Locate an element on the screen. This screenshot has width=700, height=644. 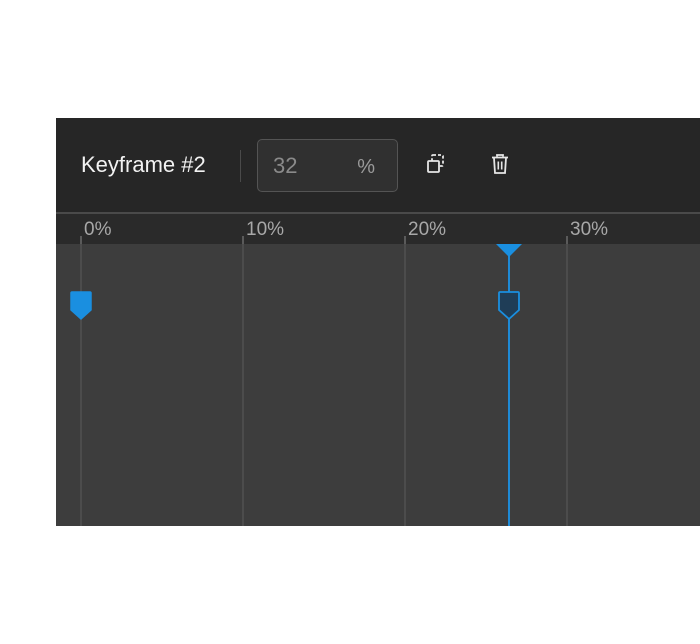
keyframe-percent-input is located at coordinates (303, 165).